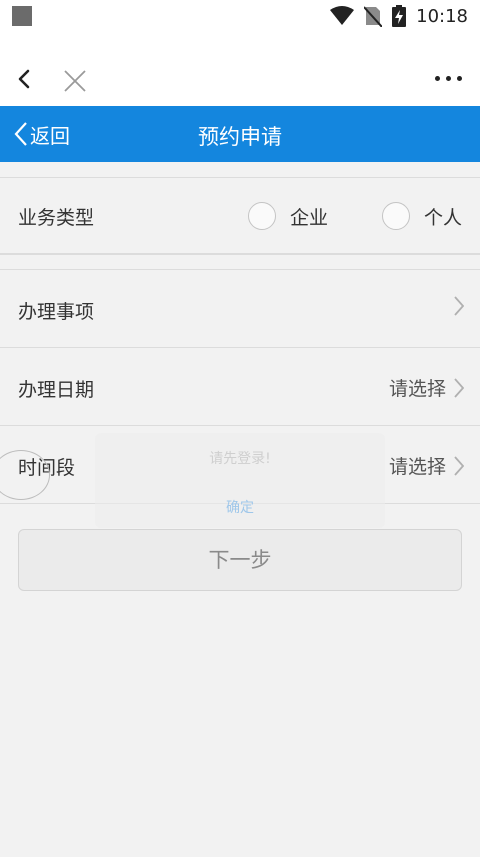  What do you see at coordinates (354, 216) in the screenshot?
I see `business-type-radio-group: 企业 个人` at bounding box center [354, 216].